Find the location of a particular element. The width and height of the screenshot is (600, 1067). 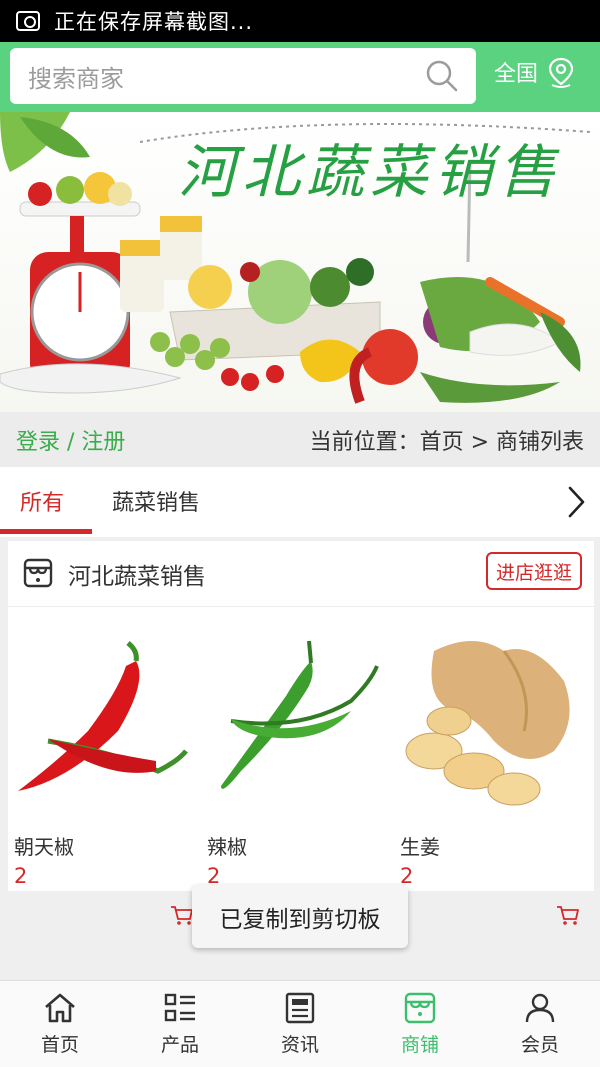

nav-item-products: 产品 is located at coordinates (180, 1024).